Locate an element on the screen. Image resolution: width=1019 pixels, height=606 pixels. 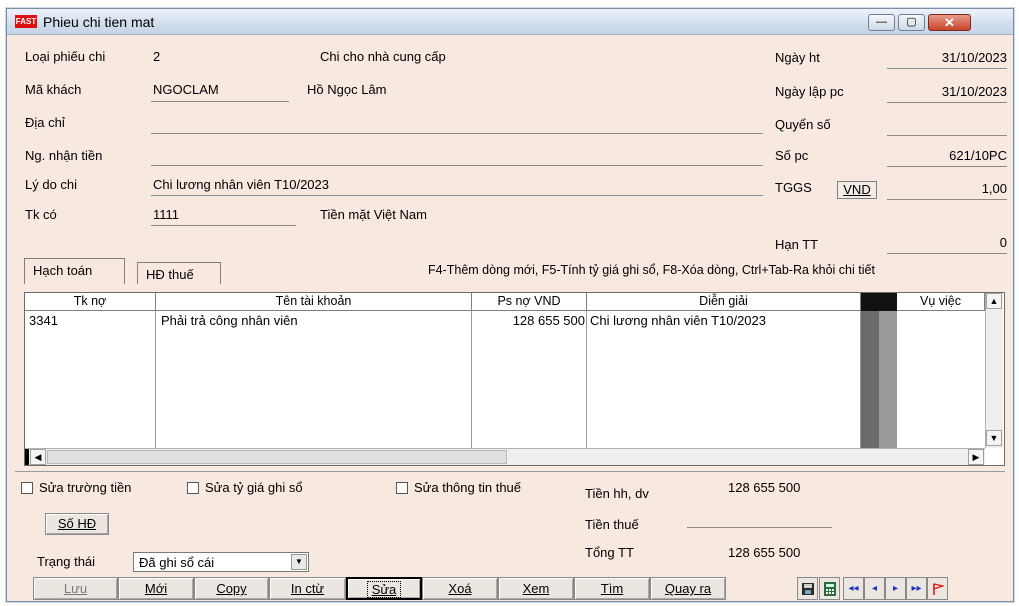
flag-icon is located at coordinates (937, 588).